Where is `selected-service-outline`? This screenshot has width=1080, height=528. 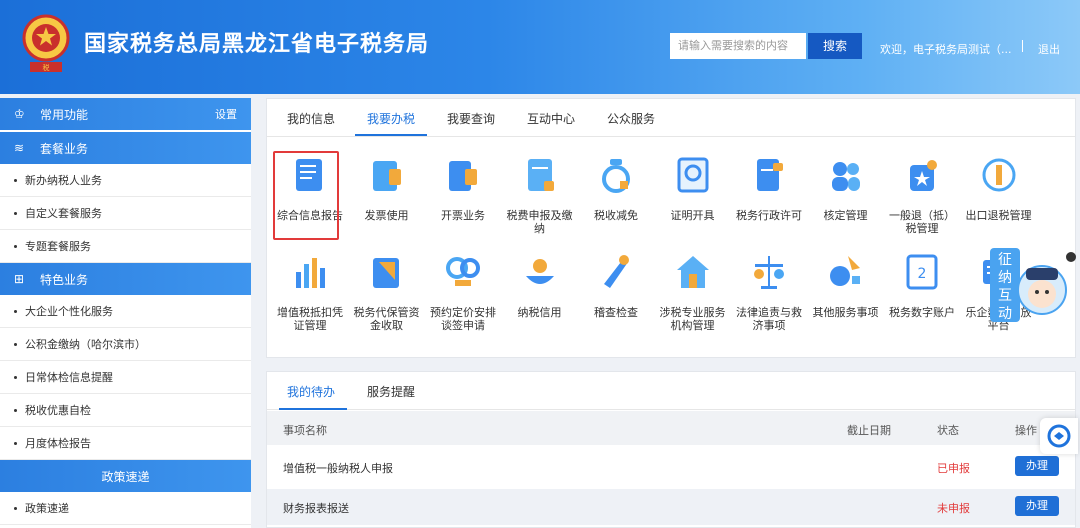
selected-service-outline is located at coordinates (306, 195).